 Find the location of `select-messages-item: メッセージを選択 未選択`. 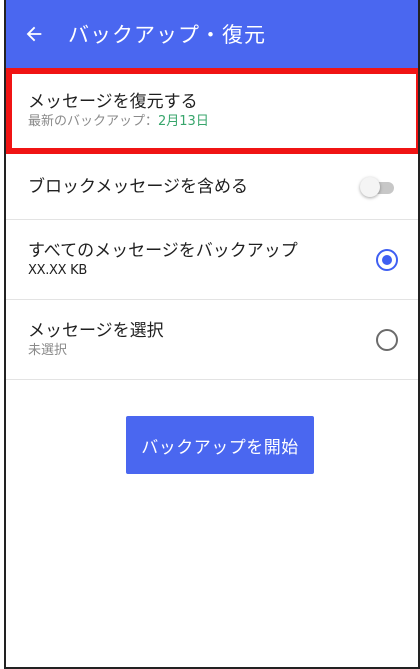

select-messages-item: メッセージを選択 未選択 is located at coordinates (212, 340).